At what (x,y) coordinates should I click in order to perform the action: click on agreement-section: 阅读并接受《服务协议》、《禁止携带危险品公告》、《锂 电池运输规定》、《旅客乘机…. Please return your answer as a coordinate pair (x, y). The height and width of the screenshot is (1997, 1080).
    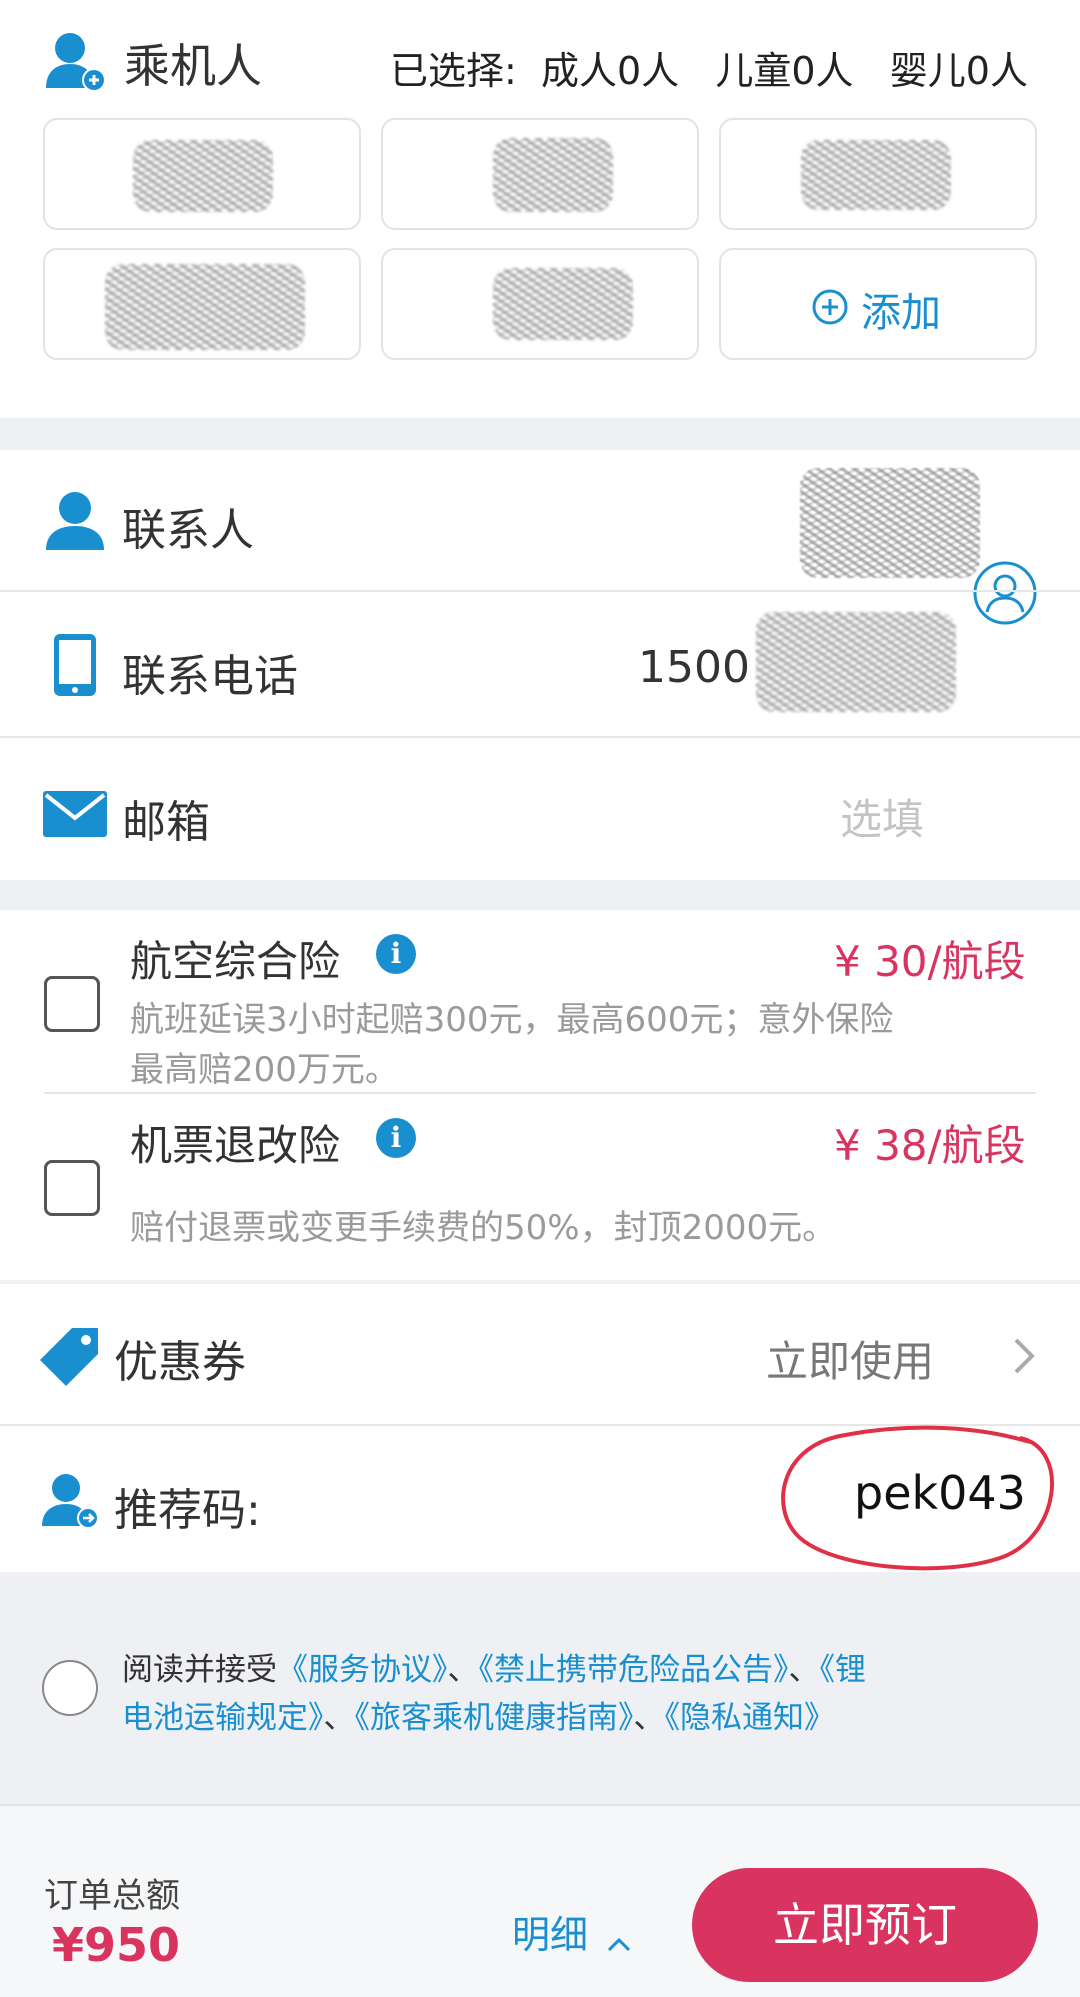
    Looking at the image, I should click on (540, 1688).